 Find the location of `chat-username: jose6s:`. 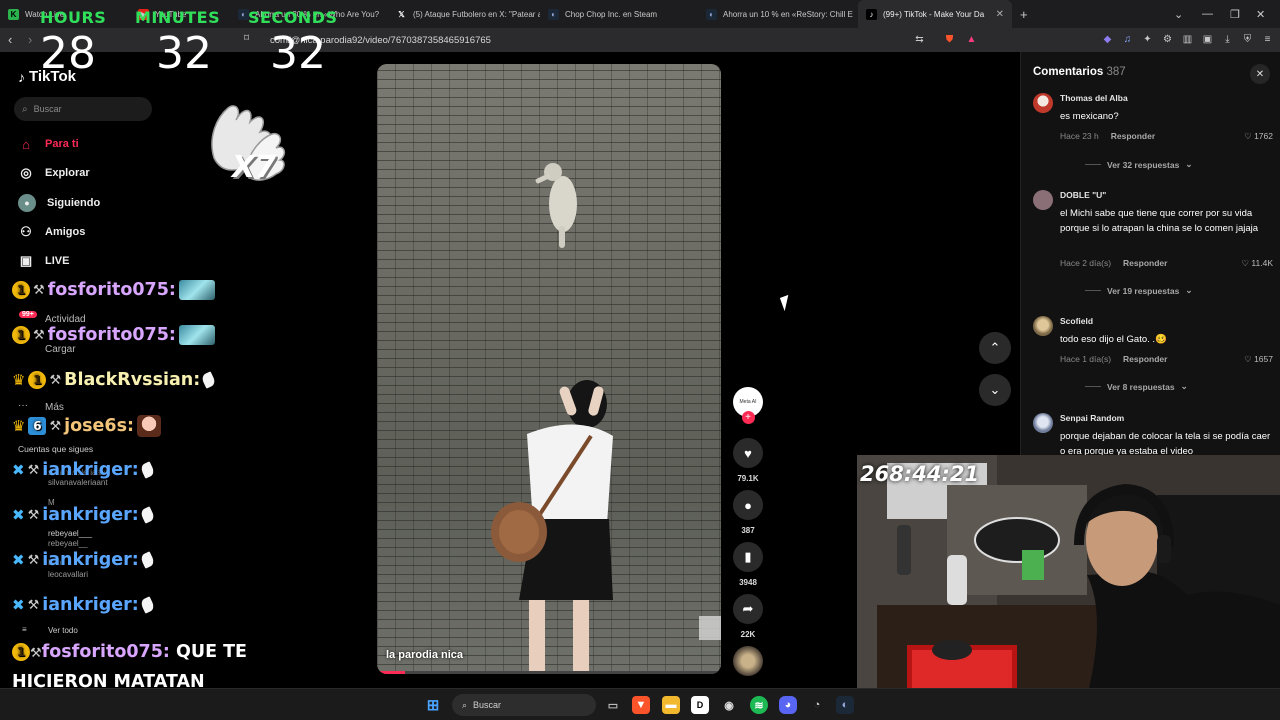

chat-username: jose6s: is located at coordinates (99, 426).